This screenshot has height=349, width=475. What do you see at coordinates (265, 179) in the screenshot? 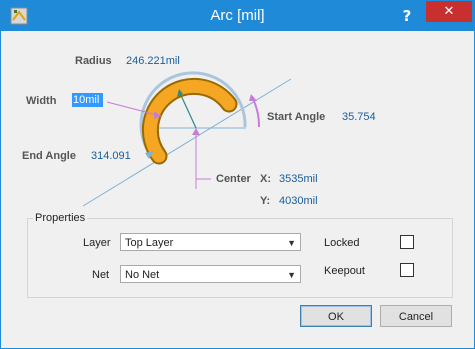
I see `center-x-label: X:` at bounding box center [265, 179].